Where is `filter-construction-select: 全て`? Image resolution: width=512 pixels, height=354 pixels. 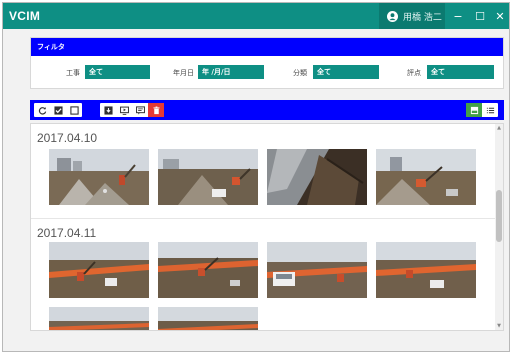 filter-construction-select: 全て is located at coordinates (117, 72).